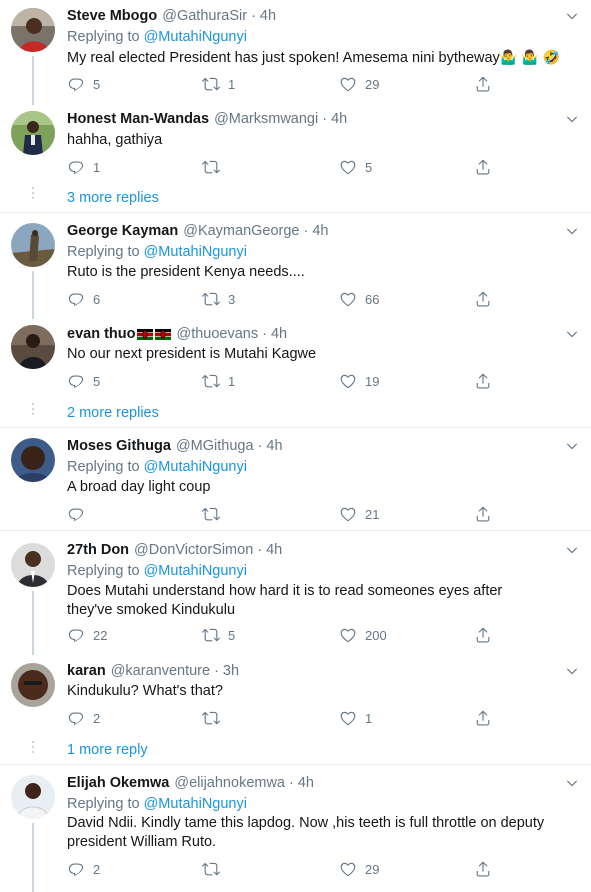 This screenshot has height=892, width=591. I want to click on display-name: 27th Don, so click(98, 550).